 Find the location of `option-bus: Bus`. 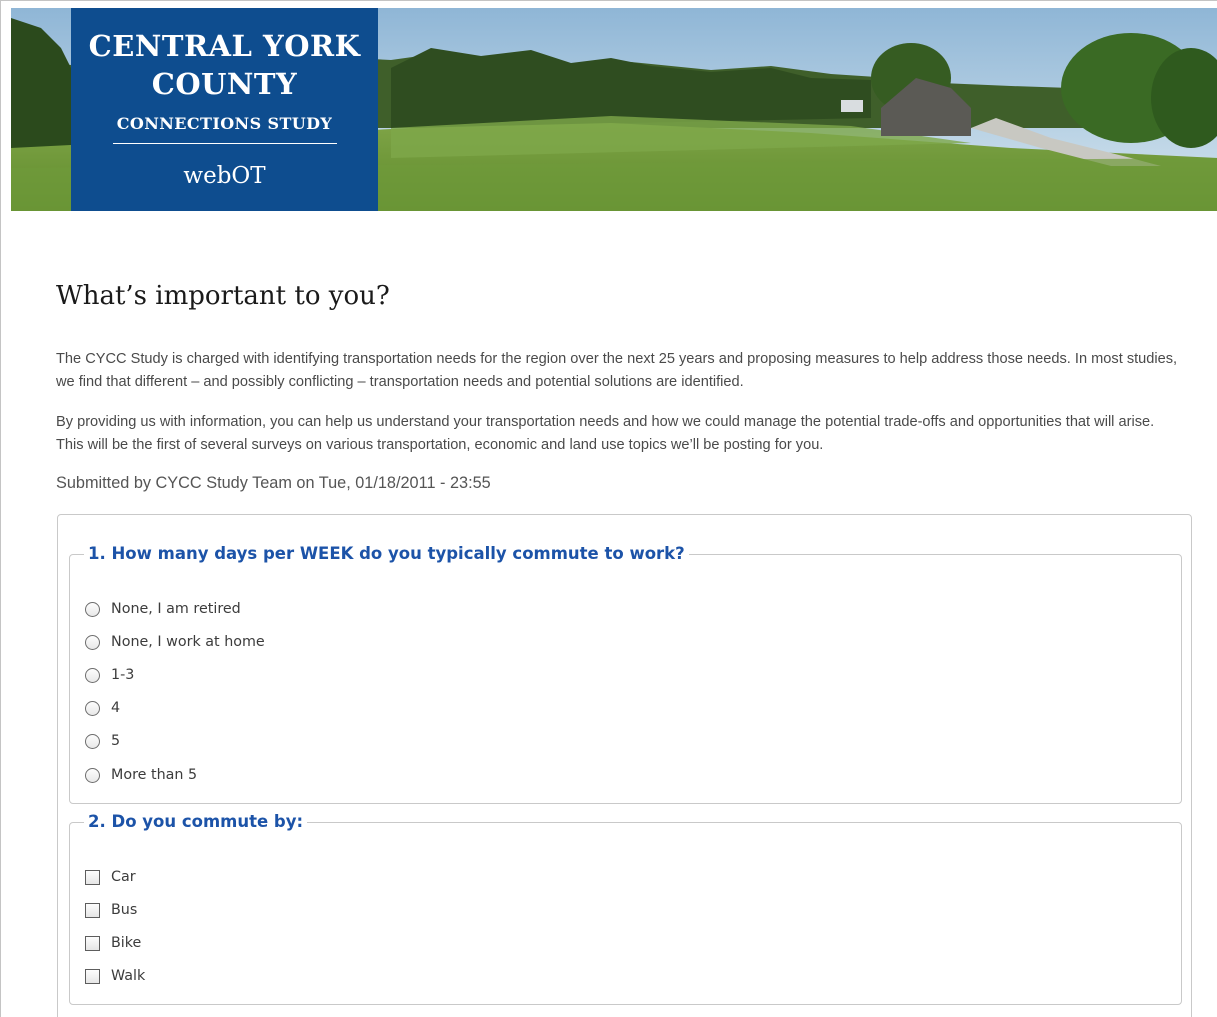

option-bus: Bus is located at coordinates (111, 910).